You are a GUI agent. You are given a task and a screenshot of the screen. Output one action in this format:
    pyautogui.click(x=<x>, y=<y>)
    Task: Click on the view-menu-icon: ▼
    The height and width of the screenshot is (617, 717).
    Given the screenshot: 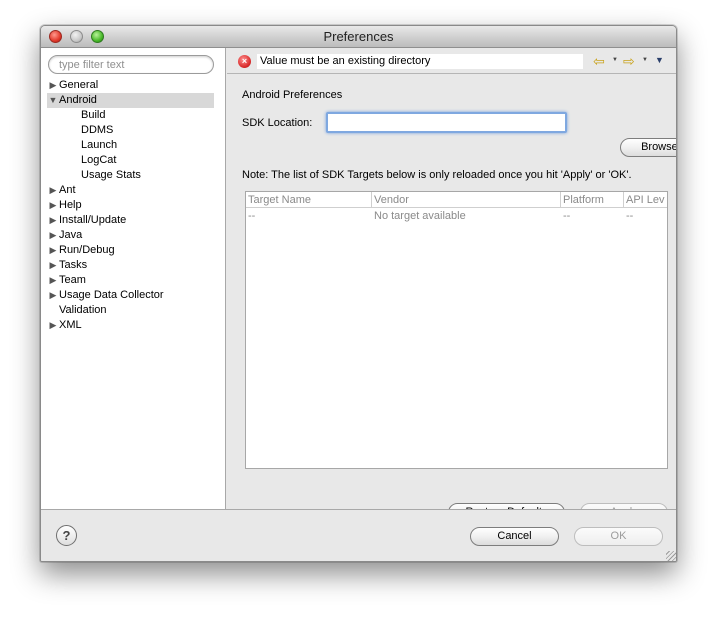 What is the action you would take?
    pyautogui.click(x=659, y=60)
    